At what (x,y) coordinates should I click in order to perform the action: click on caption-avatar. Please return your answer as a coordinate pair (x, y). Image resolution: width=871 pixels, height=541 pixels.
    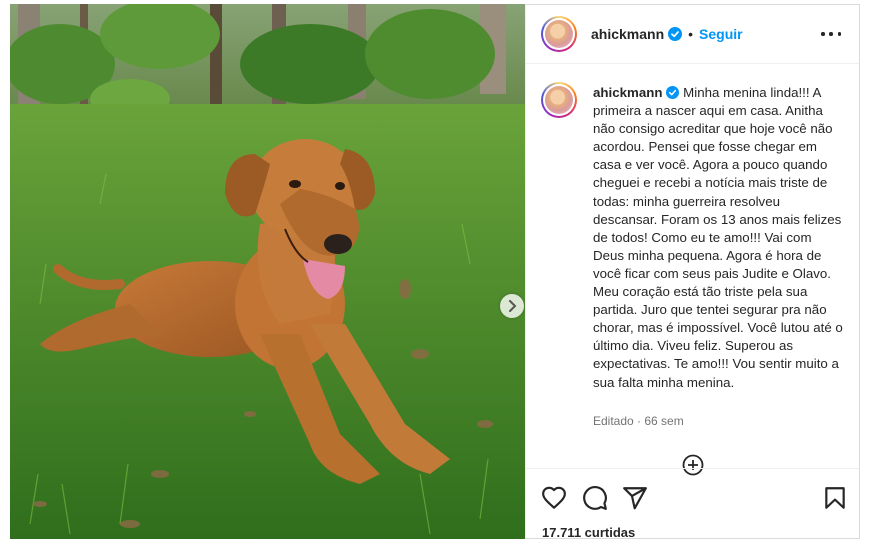
    Looking at the image, I should click on (559, 100).